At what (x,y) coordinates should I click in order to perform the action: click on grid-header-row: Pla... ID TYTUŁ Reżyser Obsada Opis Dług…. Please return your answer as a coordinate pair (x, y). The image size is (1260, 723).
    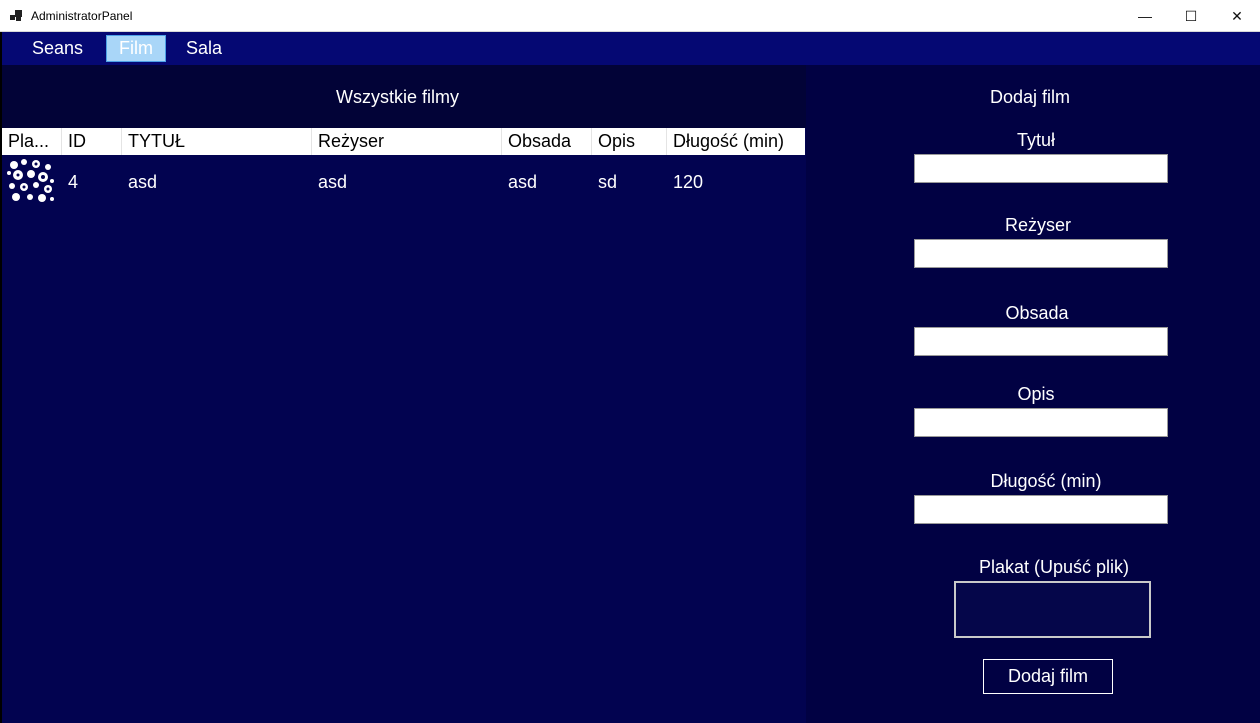
    Looking at the image, I should click on (403, 141).